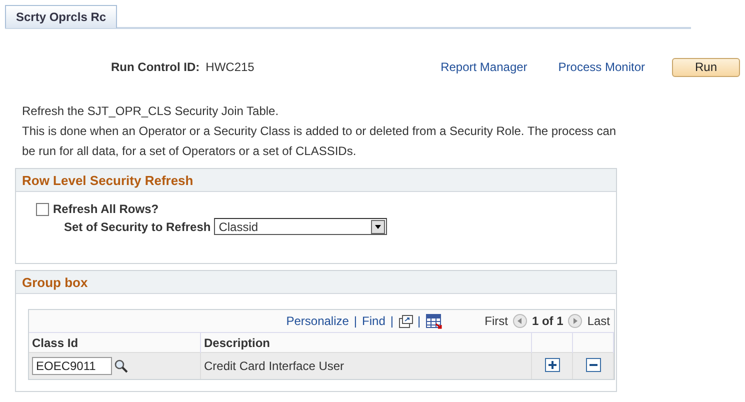 The height and width of the screenshot is (402, 745). I want to click on row-count: 1 of 1, so click(548, 321).